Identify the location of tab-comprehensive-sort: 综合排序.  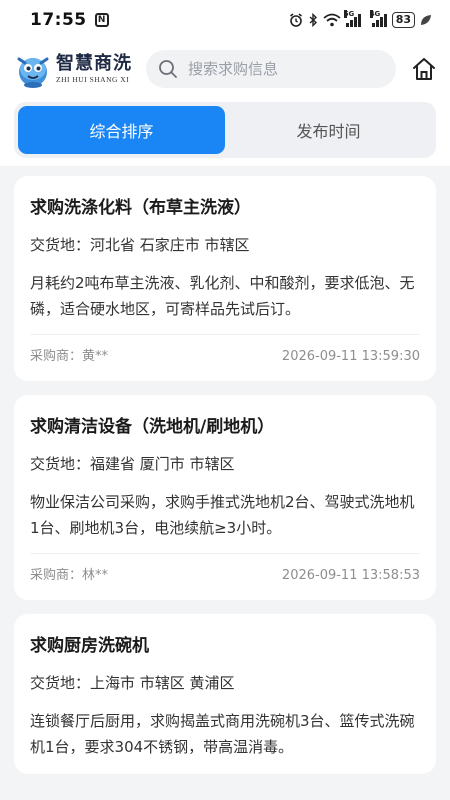
(121, 130).